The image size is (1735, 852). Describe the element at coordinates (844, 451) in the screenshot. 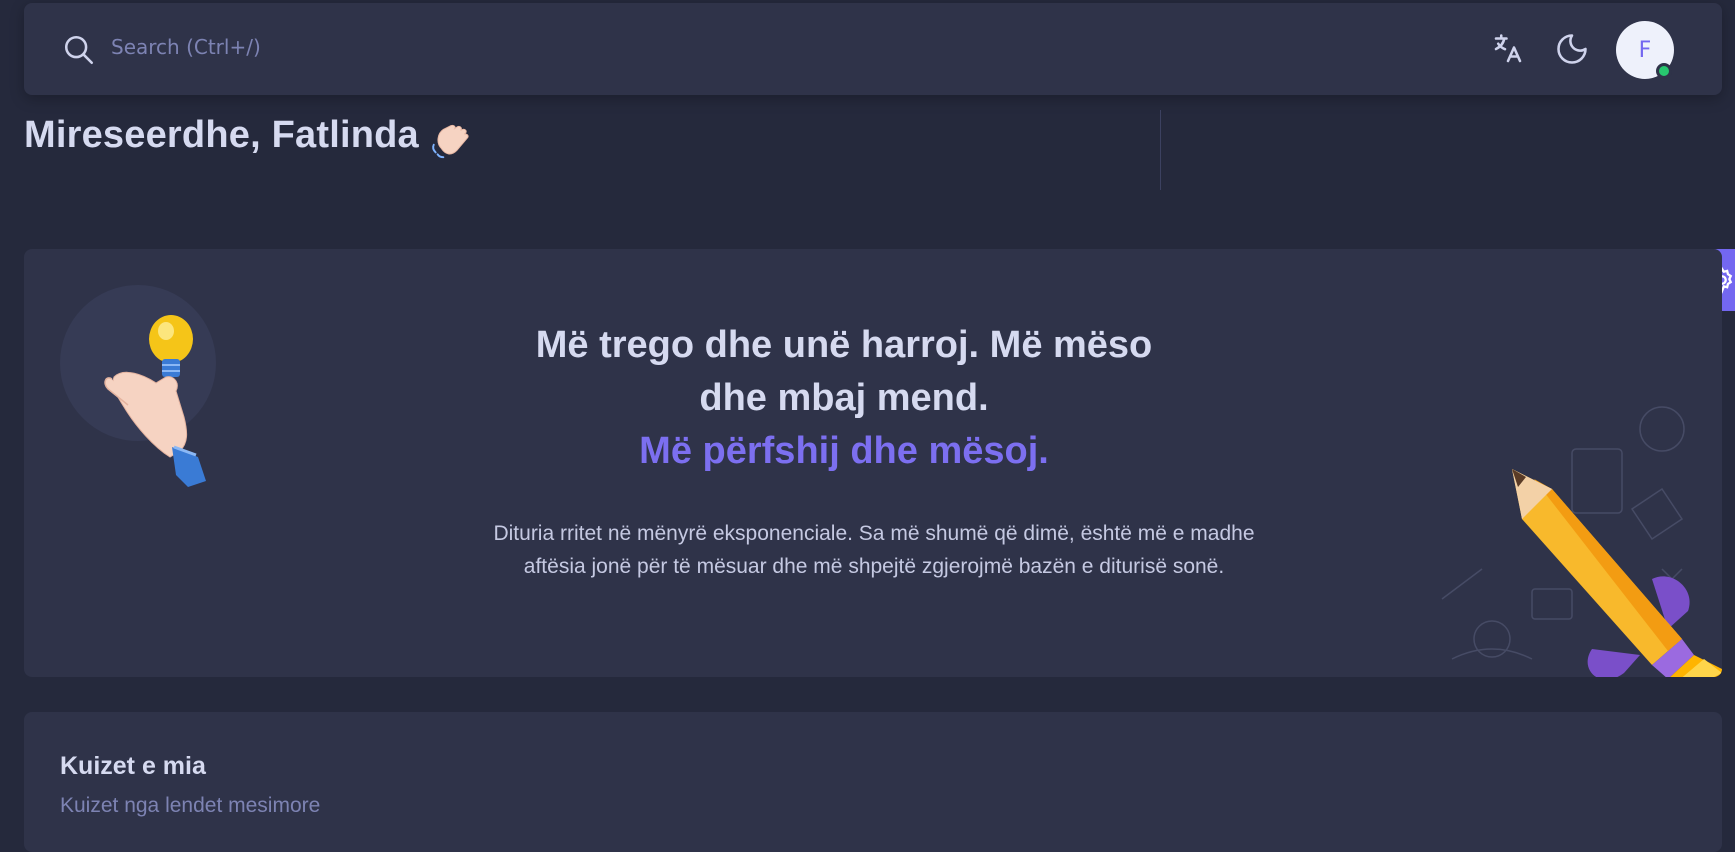

I see `hero-quote-accent: Më përfshij dhe mësoj.` at that location.